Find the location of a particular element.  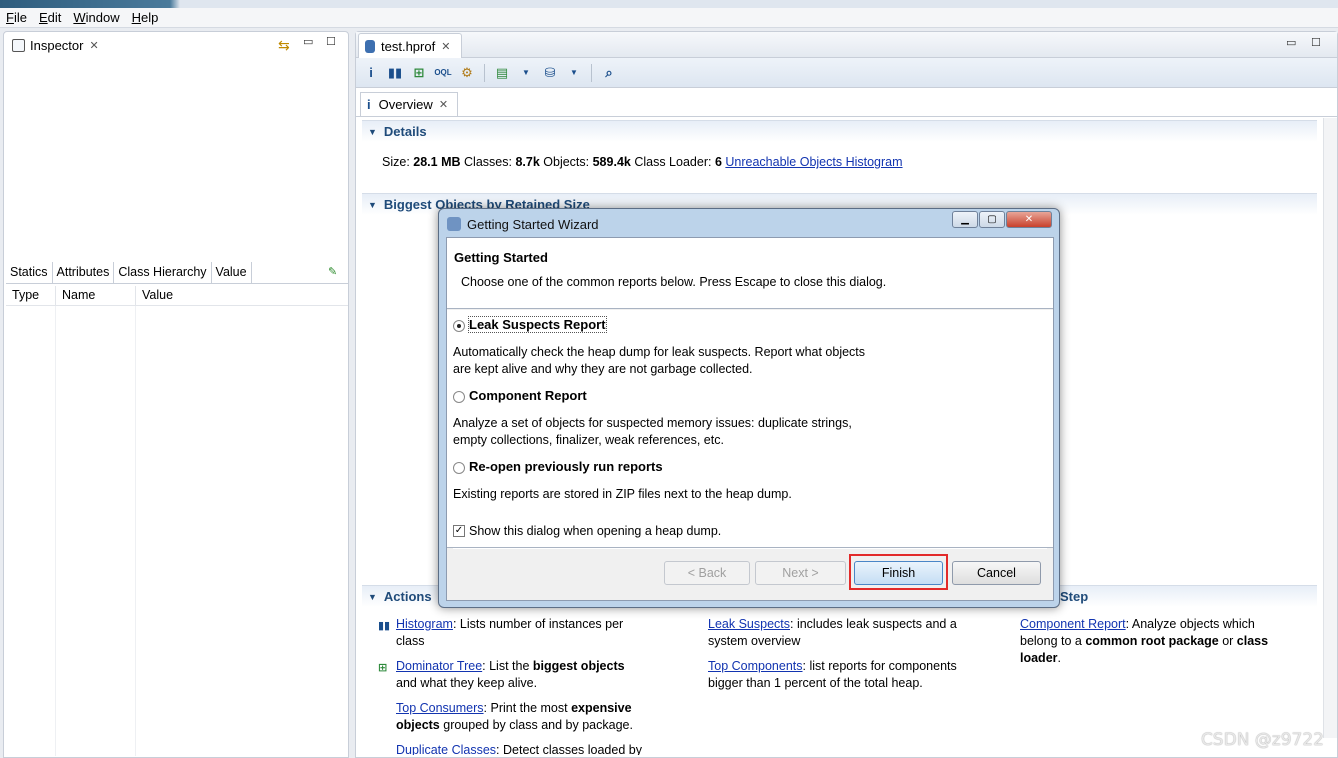

duplicate-classes-link: Duplicate Classes is located at coordinates (446, 749).